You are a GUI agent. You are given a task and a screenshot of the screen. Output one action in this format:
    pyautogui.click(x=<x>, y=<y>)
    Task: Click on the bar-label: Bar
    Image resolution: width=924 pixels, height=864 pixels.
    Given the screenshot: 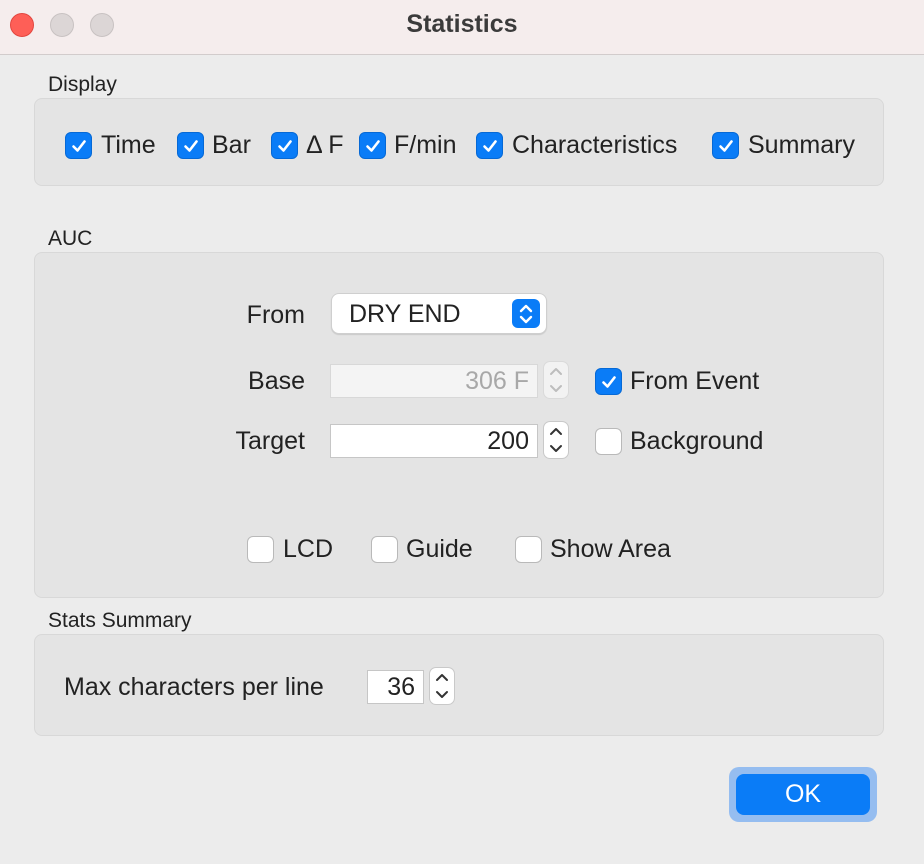 What is the action you would take?
    pyautogui.click(x=231, y=145)
    